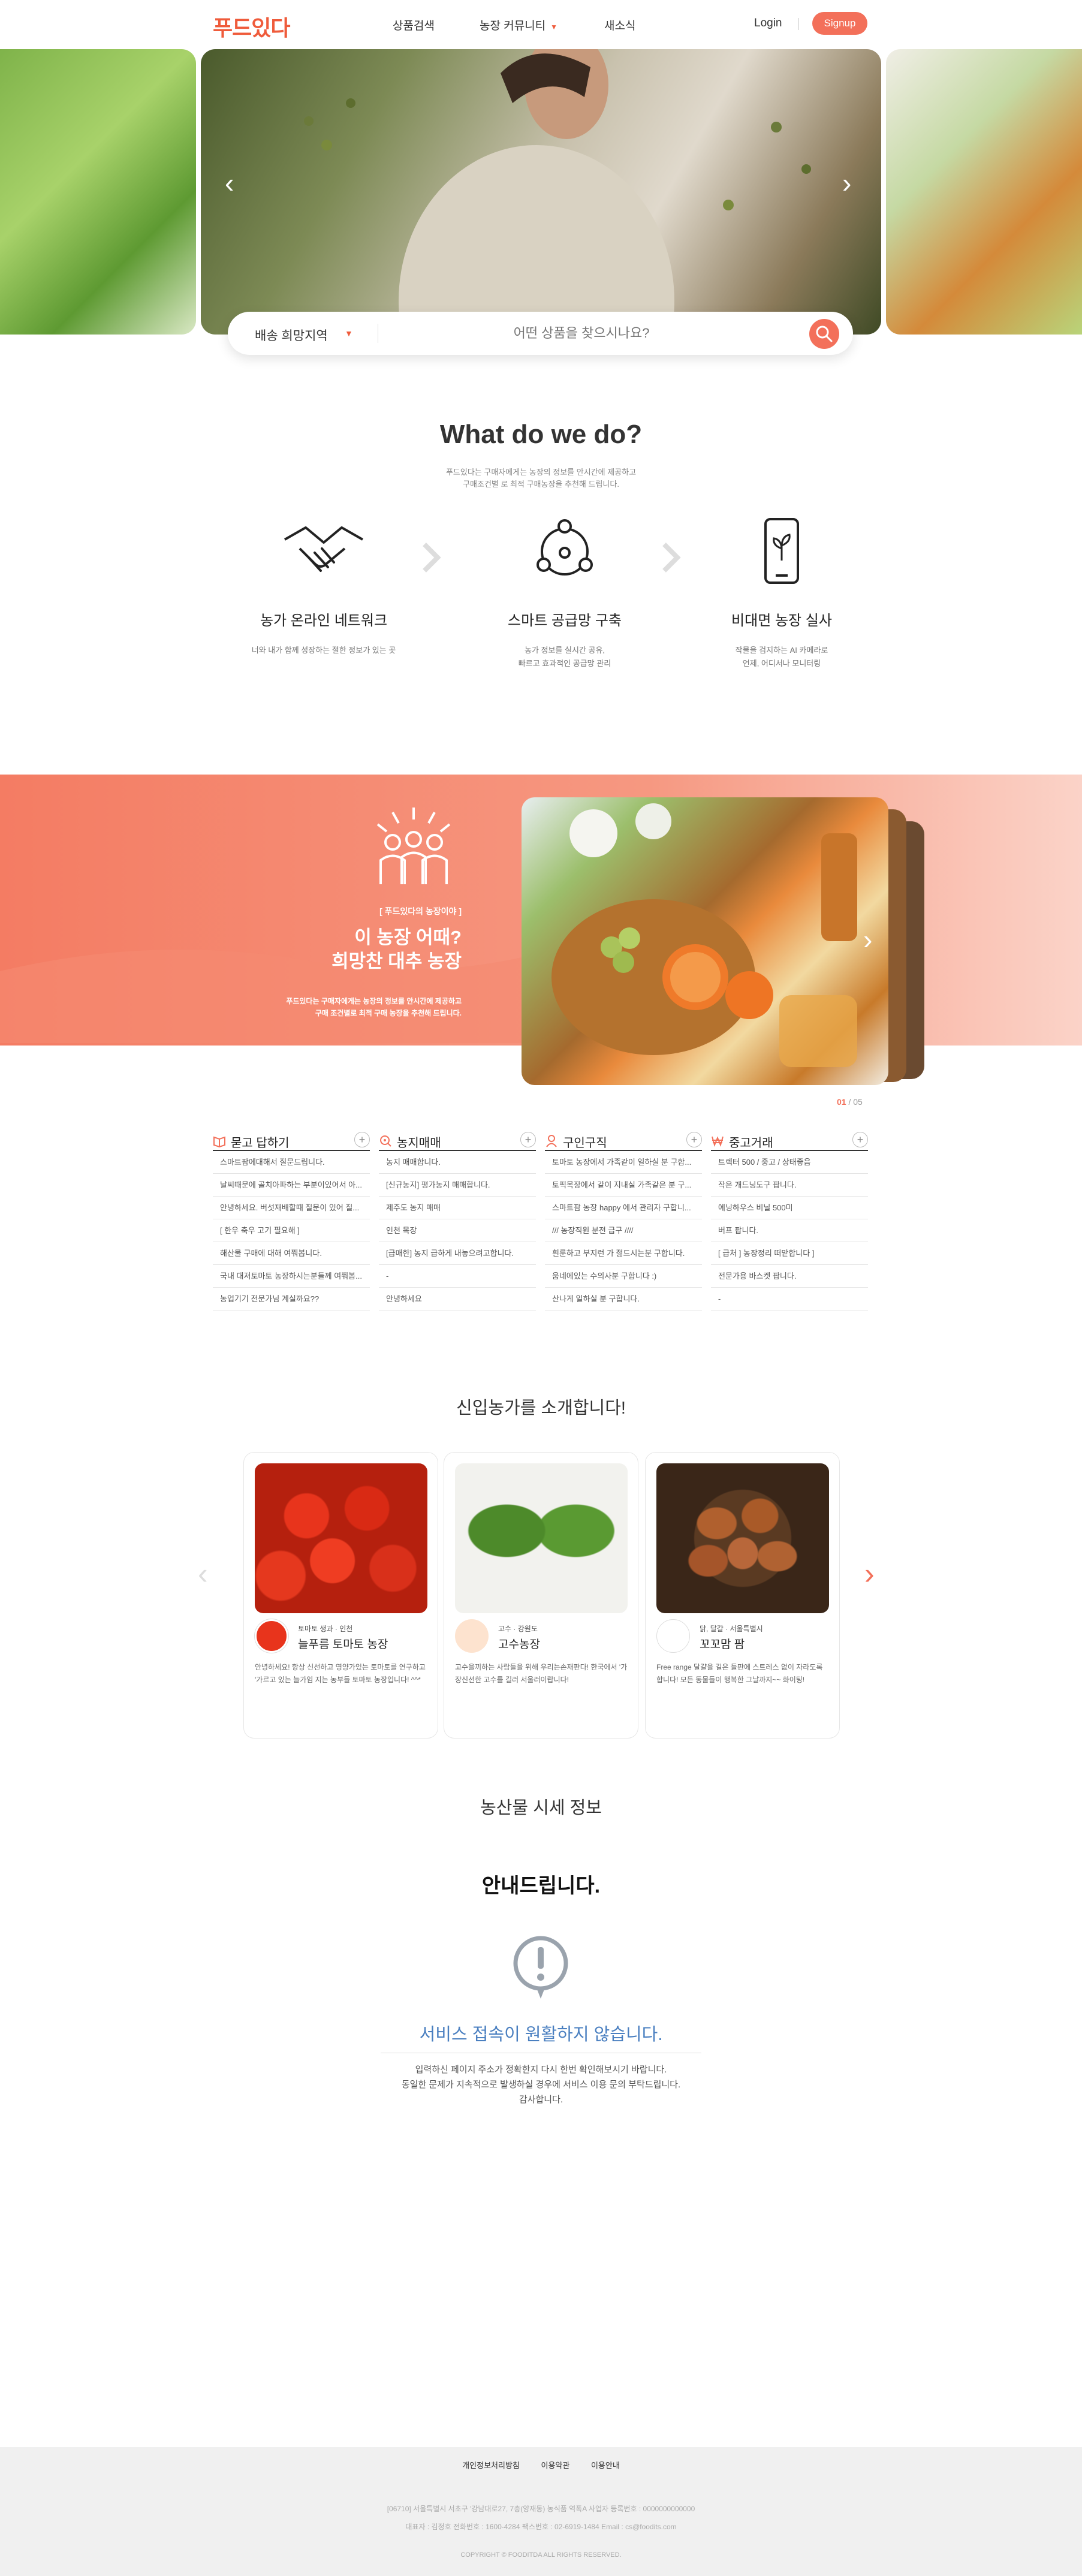 This screenshot has height=2576, width=1082. I want to click on farm-next-arrow: ›, so click(869, 1574).